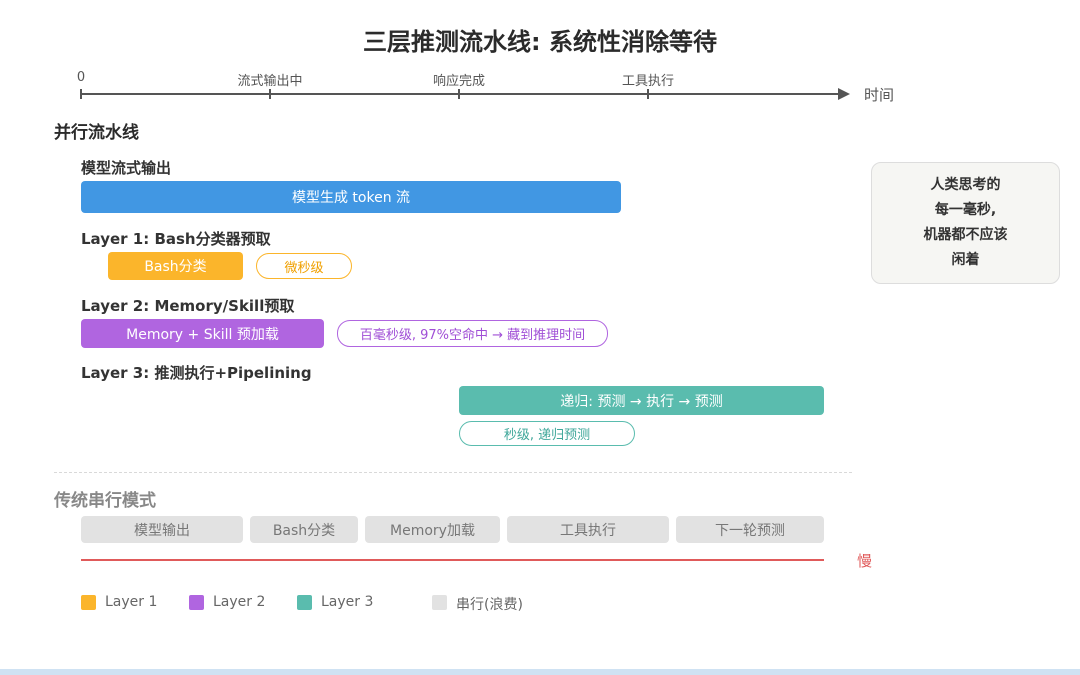  Describe the element at coordinates (88, 602) in the screenshot. I see `legend-swatch-layer1` at that location.